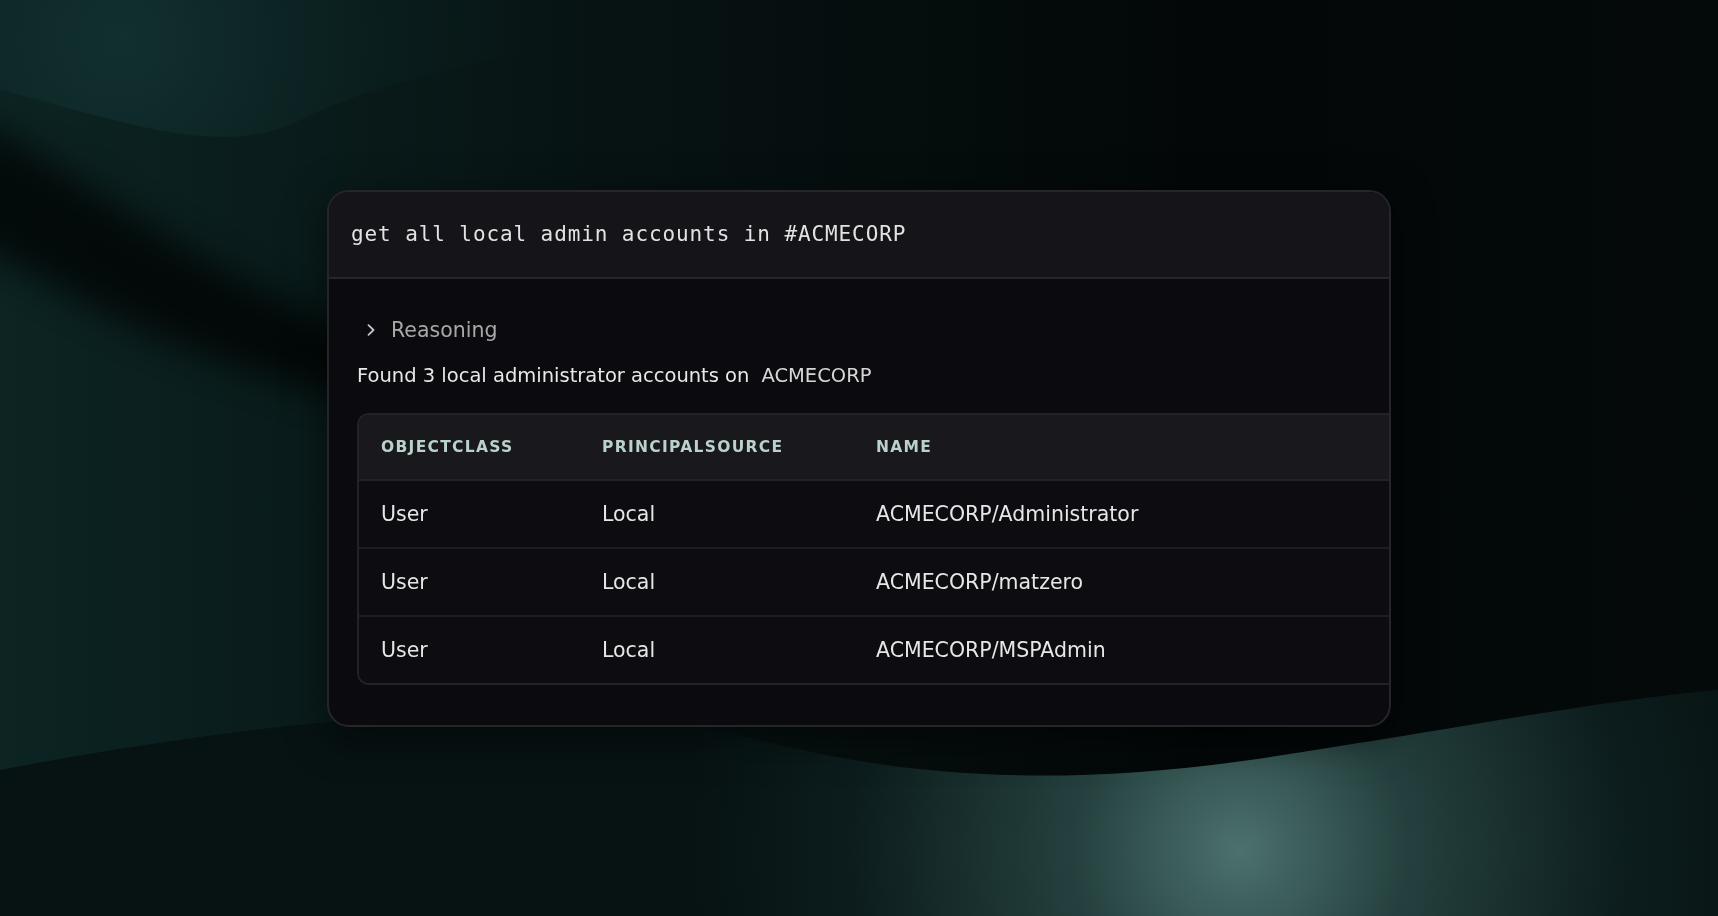  Describe the element at coordinates (904, 447) in the screenshot. I see `column-header: NAME` at that location.